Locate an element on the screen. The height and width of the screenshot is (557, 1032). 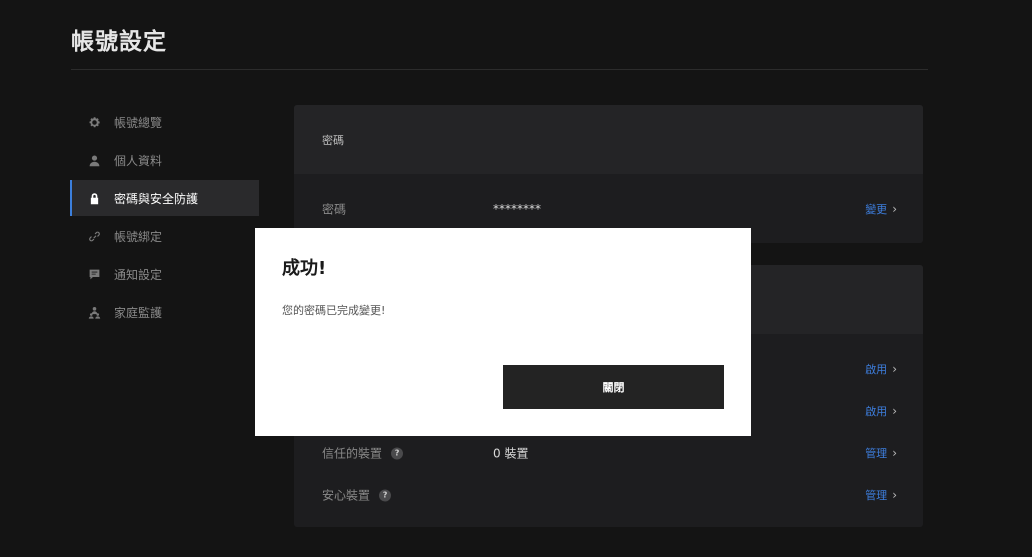
dialog-message: 您的密碼已完成變更! is located at coordinates (334, 310).